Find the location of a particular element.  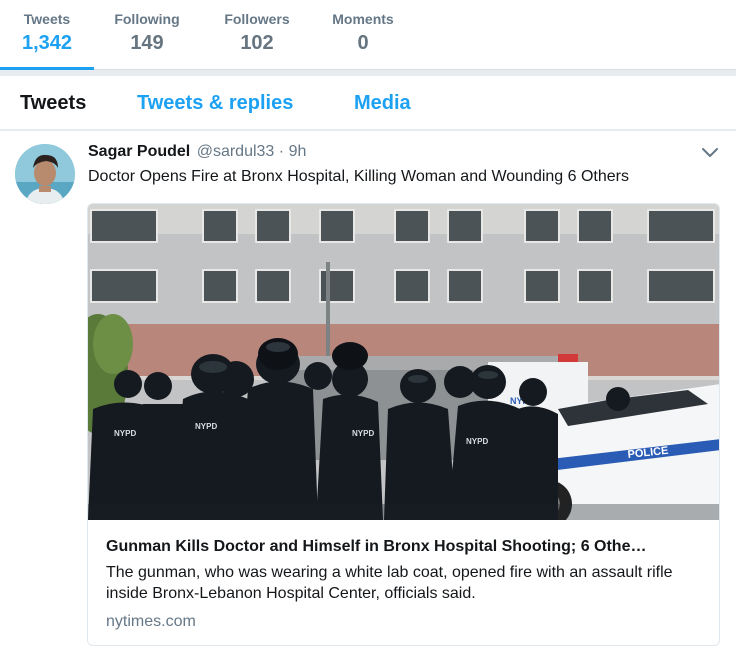

stat-value: 1,342 is located at coordinates (47, 43).